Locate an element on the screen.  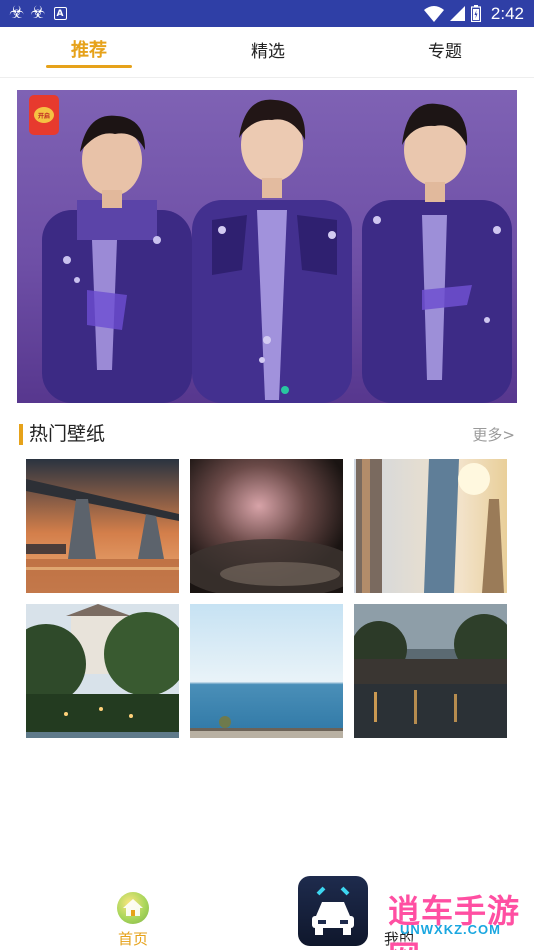
watermark-text: 逍车手游网 is located at coordinates (454, 921).